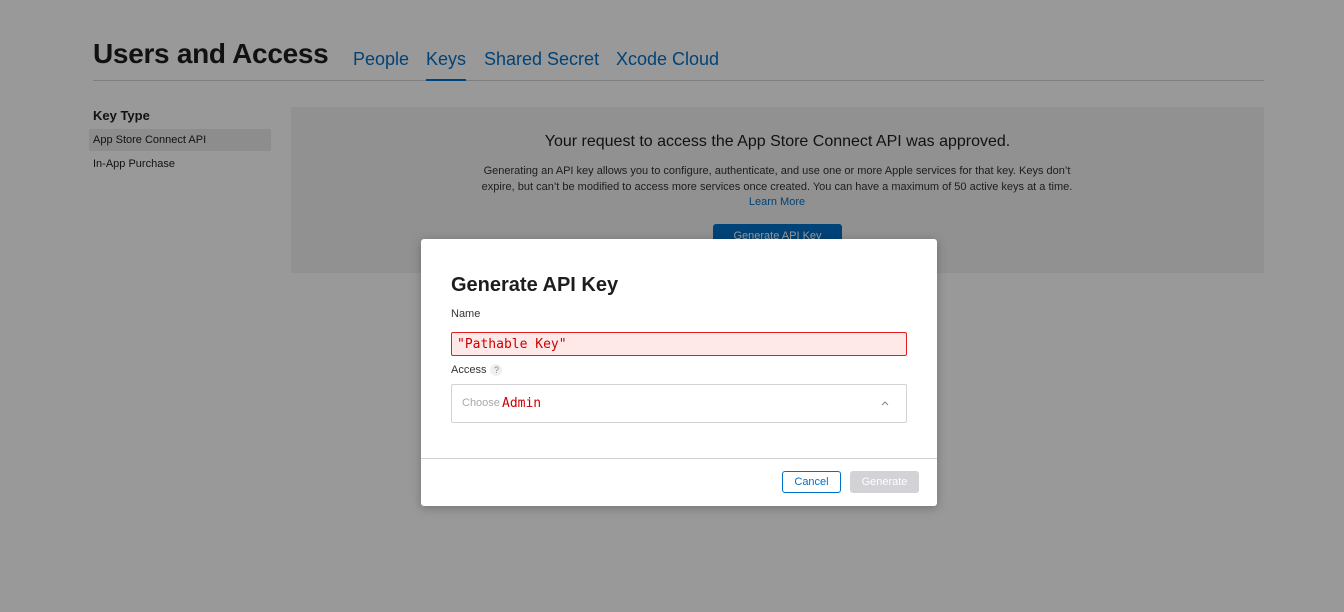  I want to click on cancel-button: Cancel, so click(811, 482).